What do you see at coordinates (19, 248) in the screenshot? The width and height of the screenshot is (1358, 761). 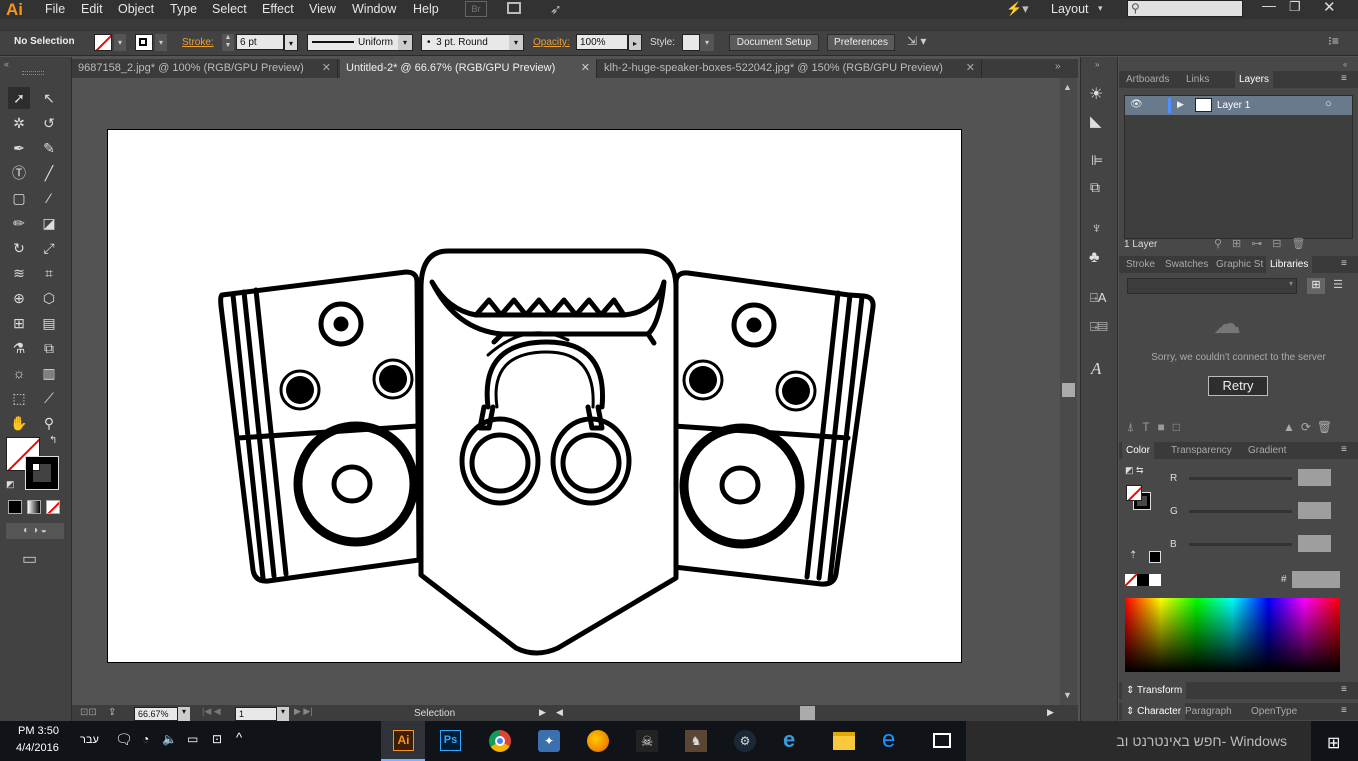 I see `rotate-tool-icon: ↻` at bounding box center [19, 248].